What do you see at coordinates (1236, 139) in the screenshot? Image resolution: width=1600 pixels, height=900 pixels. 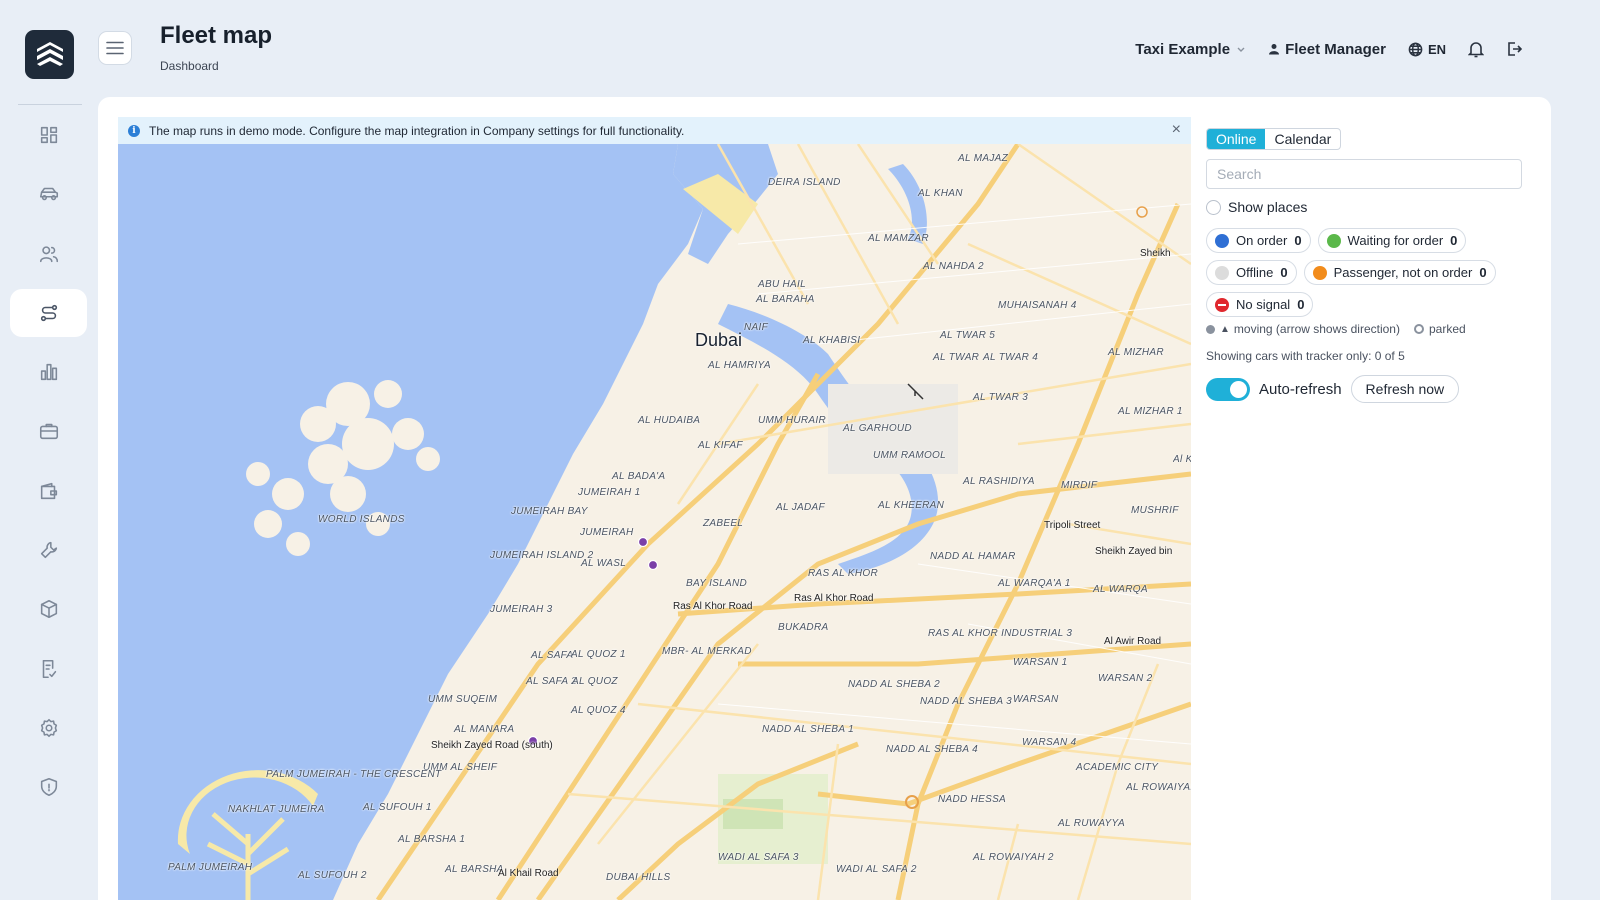 I see `tab-online: Online` at bounding box center [1236, 139].